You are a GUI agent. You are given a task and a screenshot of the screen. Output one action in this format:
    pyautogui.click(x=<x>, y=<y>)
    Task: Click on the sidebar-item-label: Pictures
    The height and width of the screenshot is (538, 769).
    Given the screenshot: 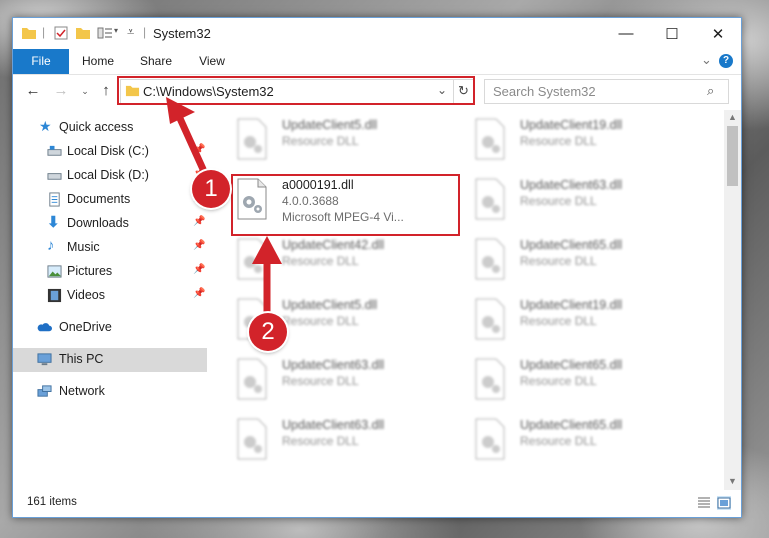 What is the action you would take?
    pyautogui.click(x=90, y=271)
    